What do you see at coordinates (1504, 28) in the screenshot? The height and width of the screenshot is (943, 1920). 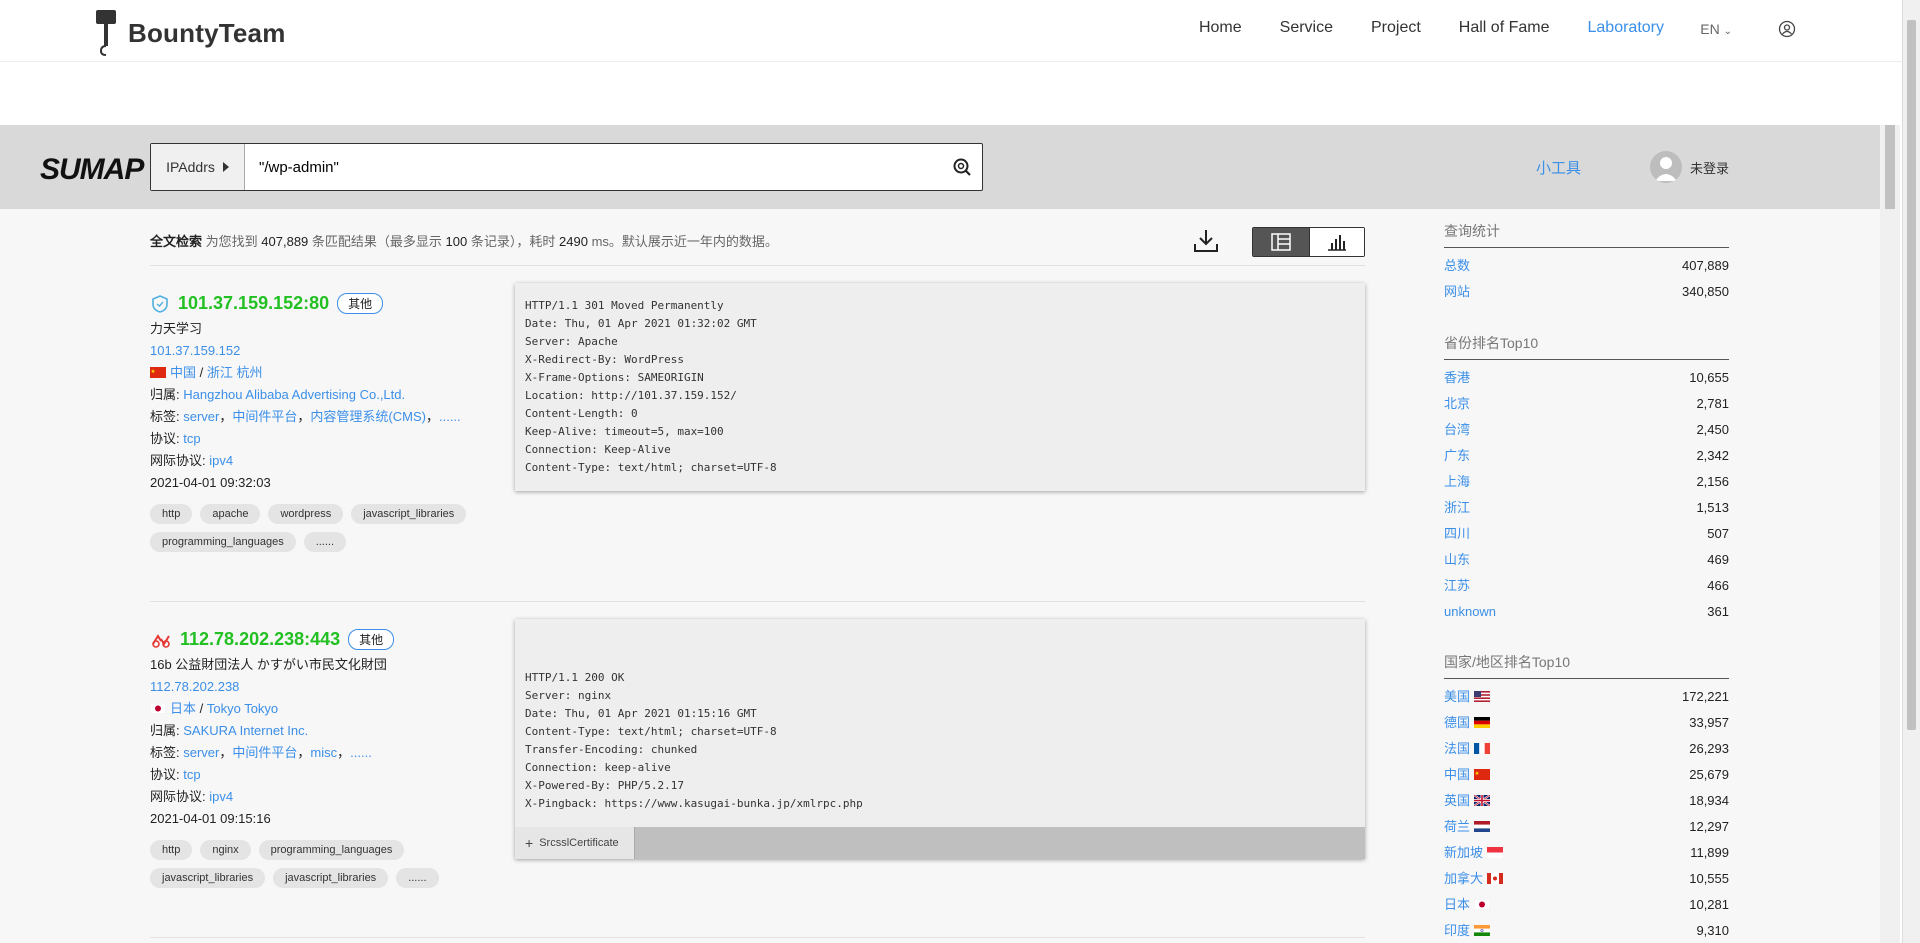 I see `nav-hall-of-fame: Hall of Fame` at bounding box center [1504, 28].